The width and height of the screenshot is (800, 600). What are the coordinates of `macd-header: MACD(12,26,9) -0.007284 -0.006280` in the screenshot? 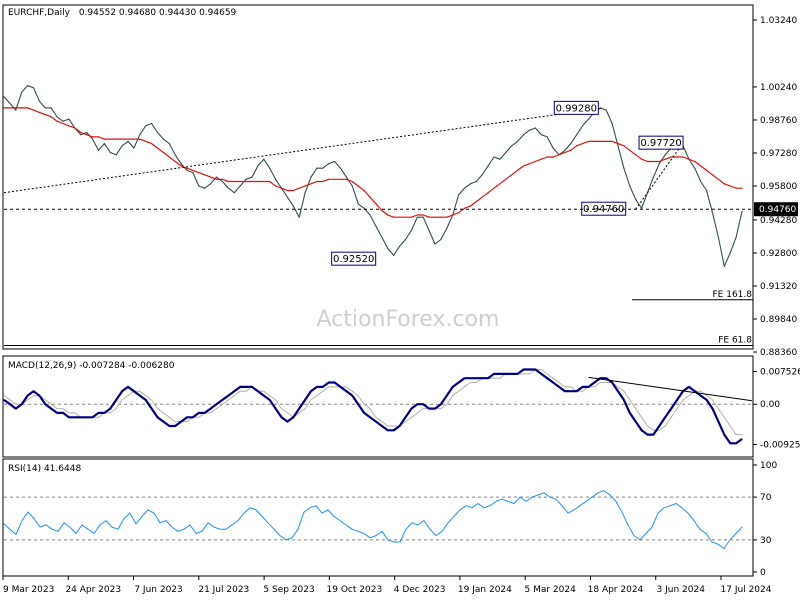 It's located at (91, 366).